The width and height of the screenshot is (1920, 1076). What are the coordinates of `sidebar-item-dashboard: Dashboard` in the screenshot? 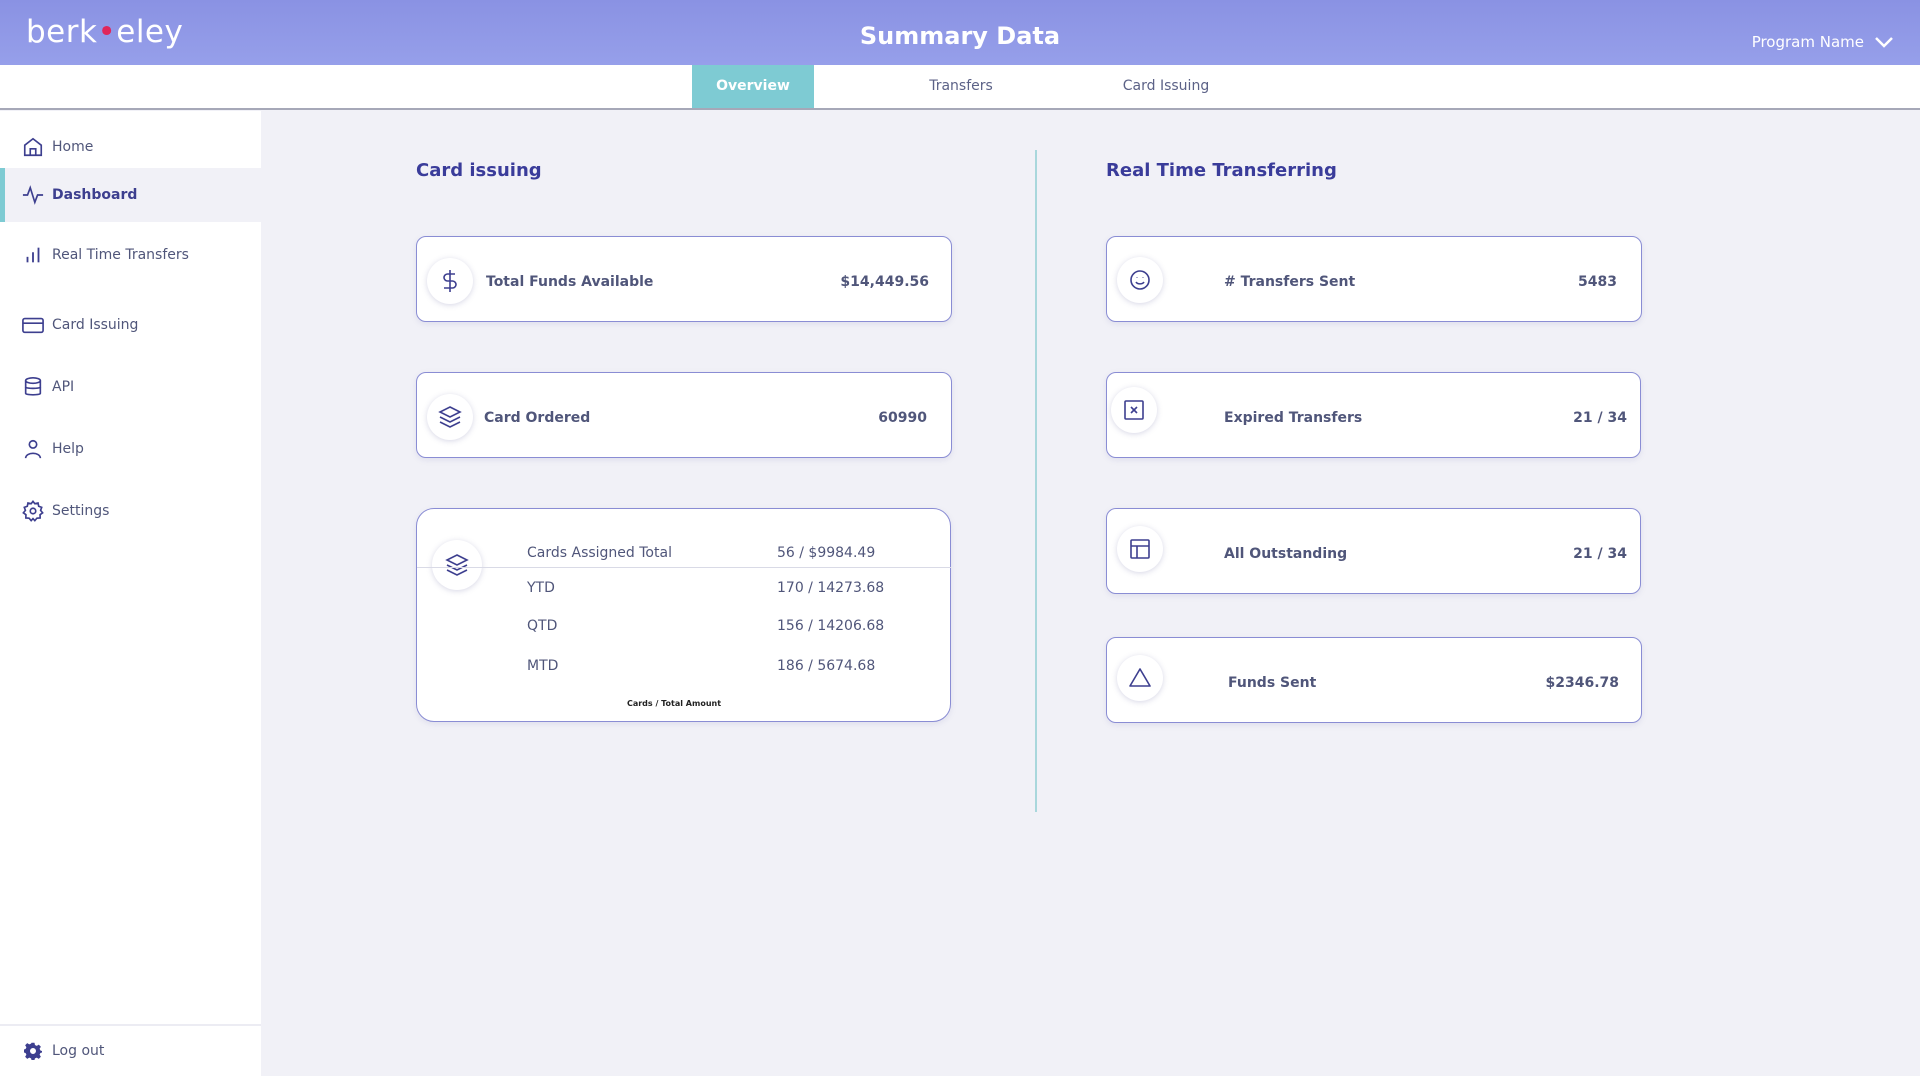 It's located at (130, 195).